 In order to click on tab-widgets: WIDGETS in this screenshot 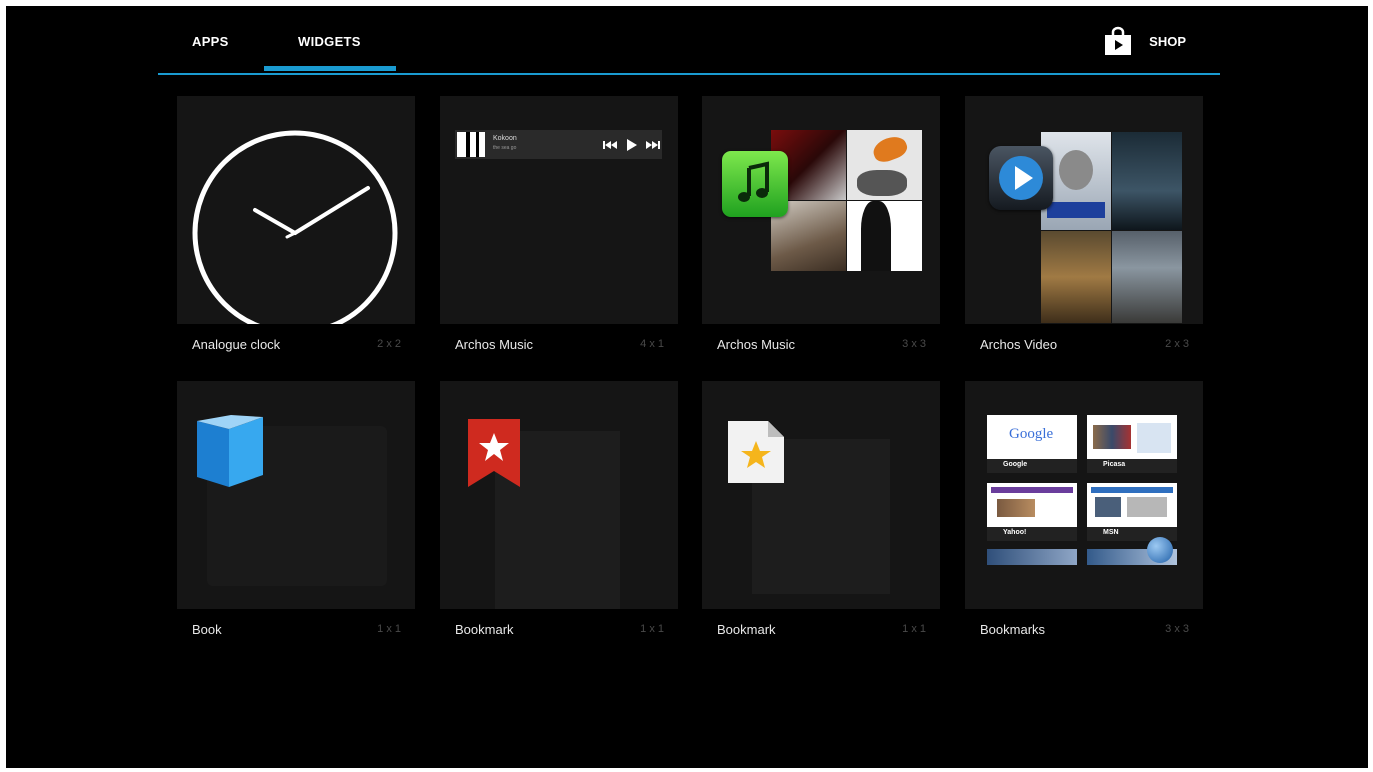, I will do `click(329, 41)`.